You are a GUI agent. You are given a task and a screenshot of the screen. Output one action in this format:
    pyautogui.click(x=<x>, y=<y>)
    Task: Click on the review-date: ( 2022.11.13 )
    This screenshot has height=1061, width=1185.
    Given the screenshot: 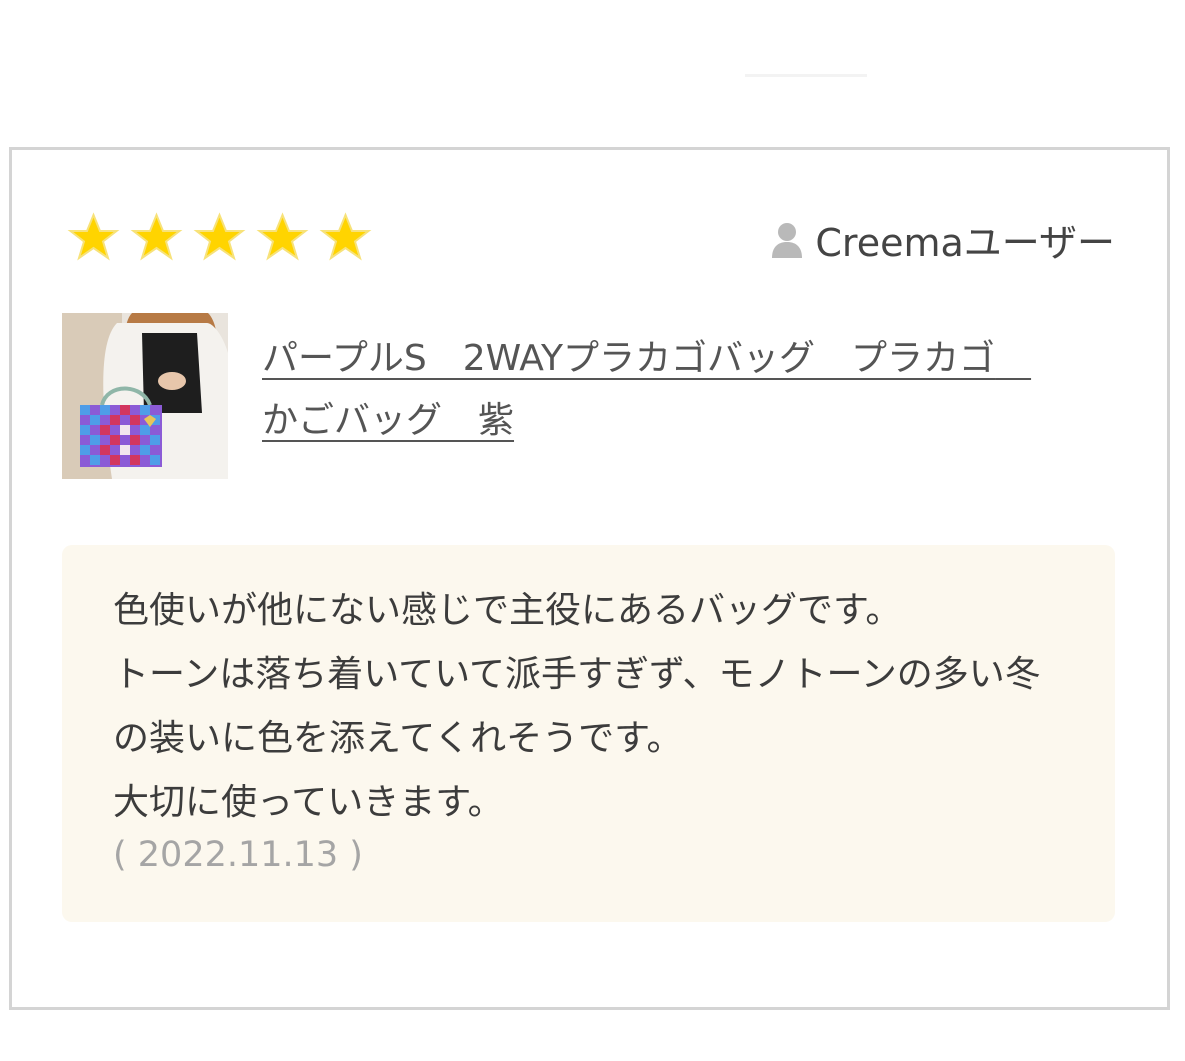 What is the action you would take?
    pyautogui.click(x=238, y=855)
    